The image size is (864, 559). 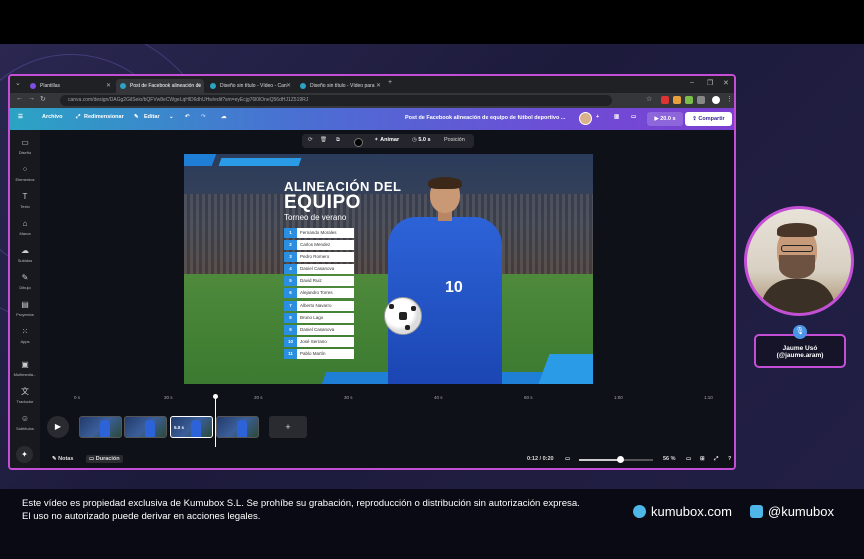 I want to click on zoom-level: 56 %, so click(x=669, y=459).